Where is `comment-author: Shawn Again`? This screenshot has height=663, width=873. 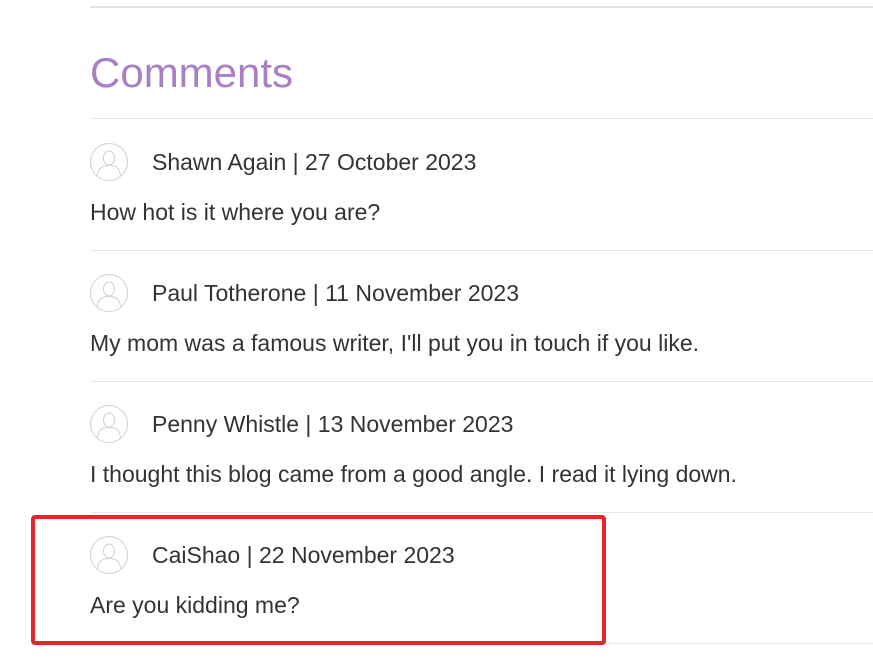
comment-author: Shawn Again is located at coordinates (219, 162).